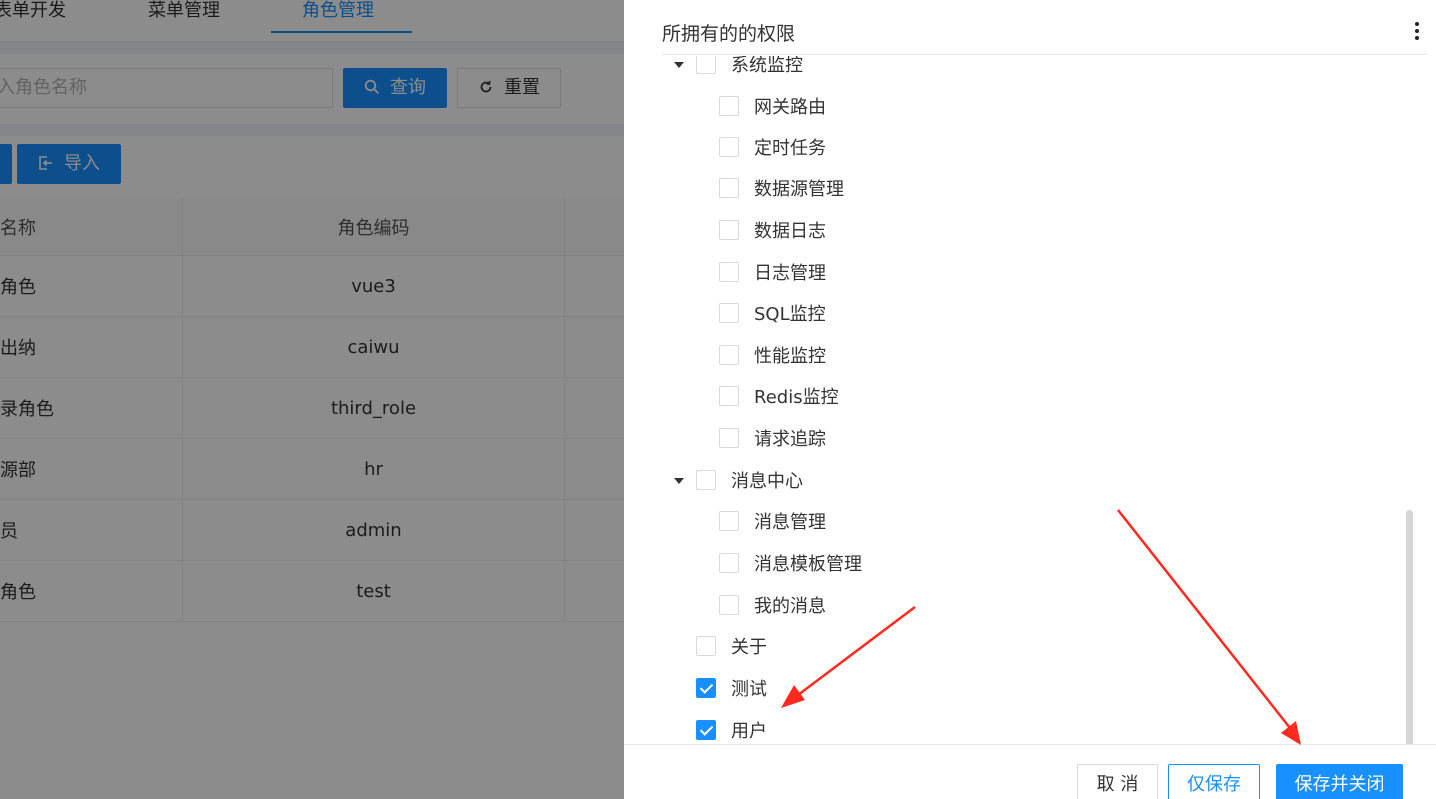 Image resolution: width=1436 pixels, height=799 pixels. I want to click on tree-node-sql-monitor: SQL监控, so click(772, 313).